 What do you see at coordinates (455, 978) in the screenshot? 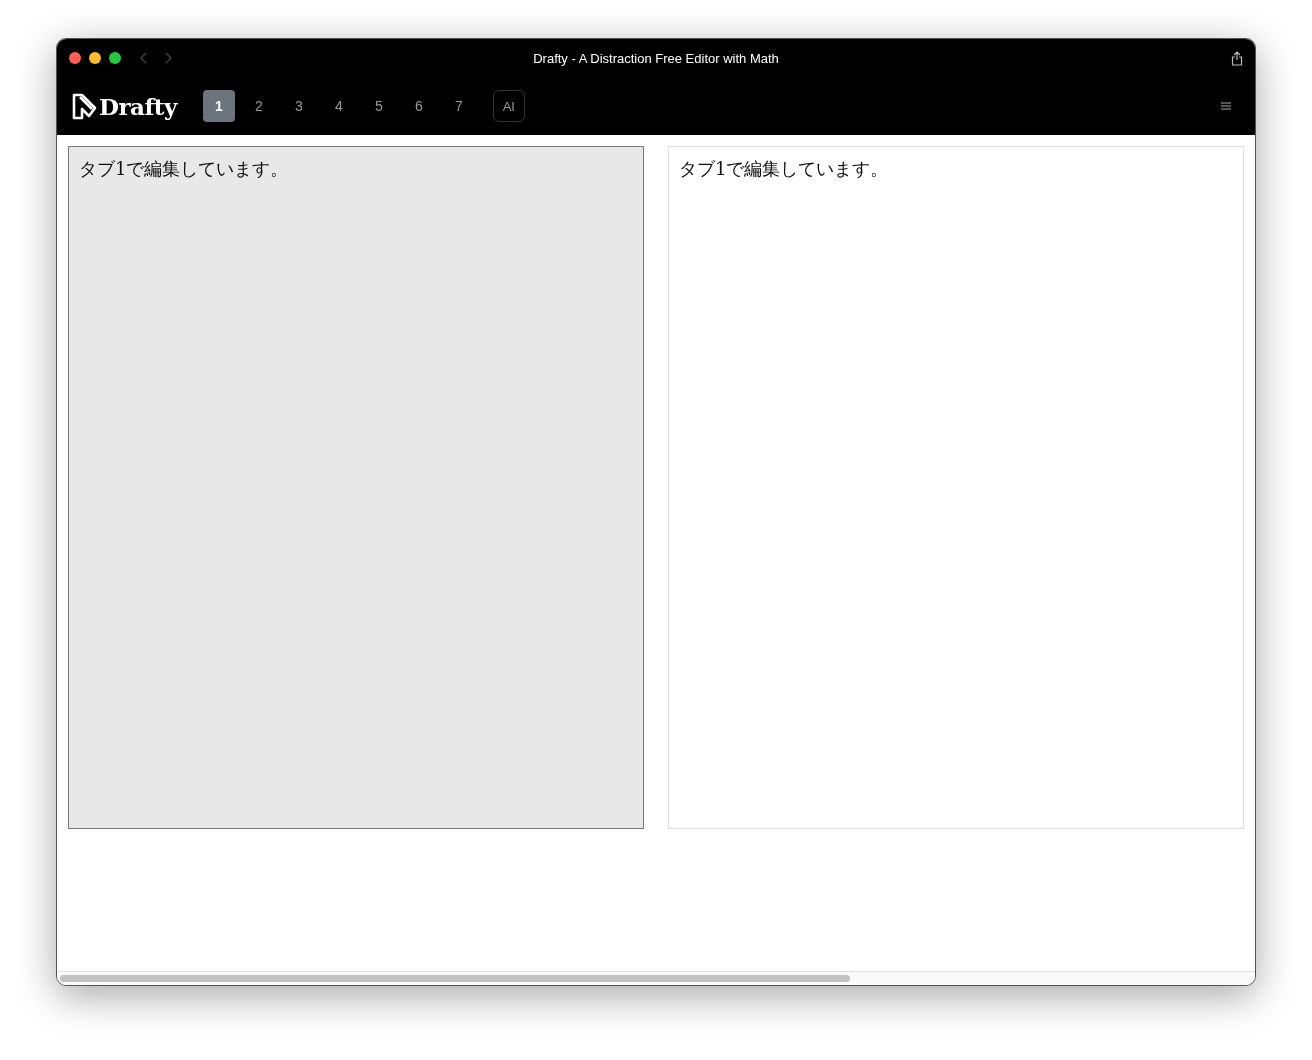
I see `scrollbar-thumb` at bounding box center [455, 978].